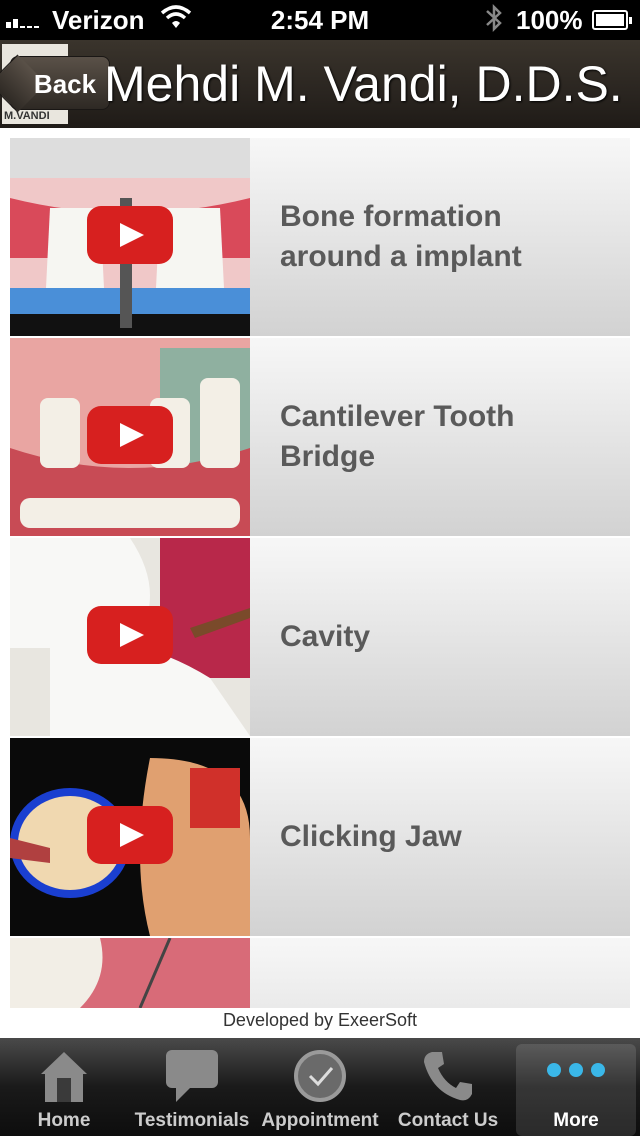 This screenshot has width=640, height=1136. I want to click on status-bar: Verizon 2:54 PM 100%, so click(320, 20).